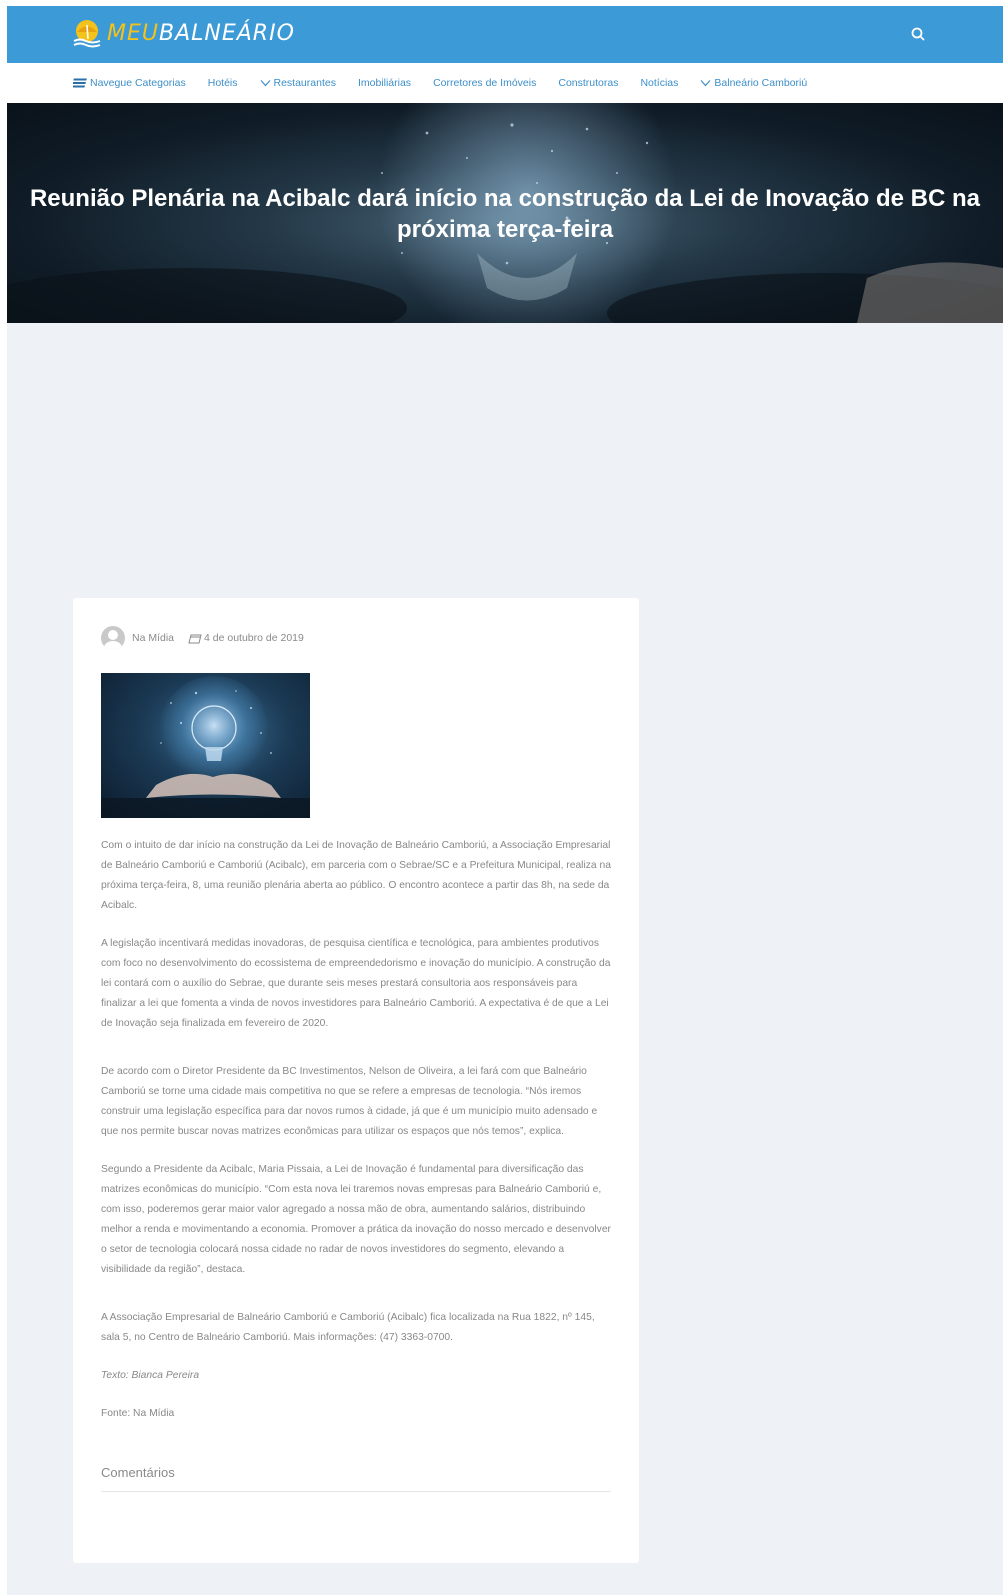  I want to click on post-author: Na Mídia, so click(153, 638).